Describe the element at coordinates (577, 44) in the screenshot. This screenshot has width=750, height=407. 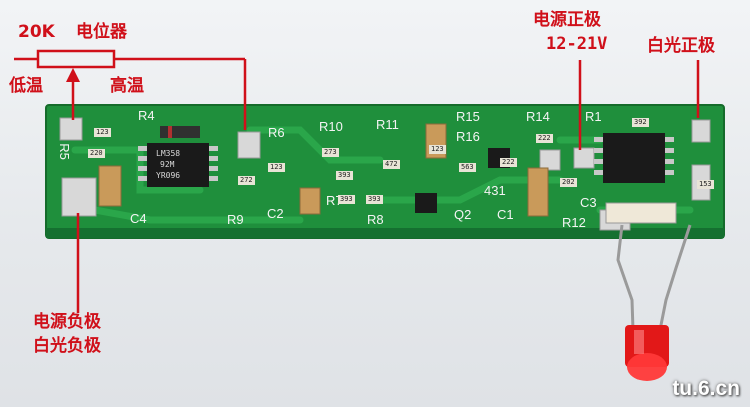
I see `voltage-range-label: 12-21V` at that location.